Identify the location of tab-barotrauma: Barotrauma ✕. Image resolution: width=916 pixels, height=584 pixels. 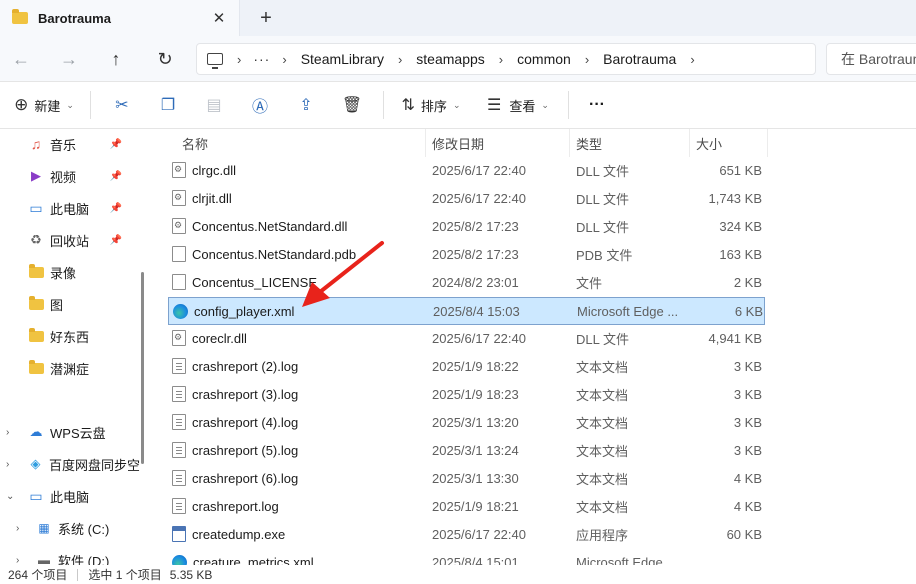
(120, 18).